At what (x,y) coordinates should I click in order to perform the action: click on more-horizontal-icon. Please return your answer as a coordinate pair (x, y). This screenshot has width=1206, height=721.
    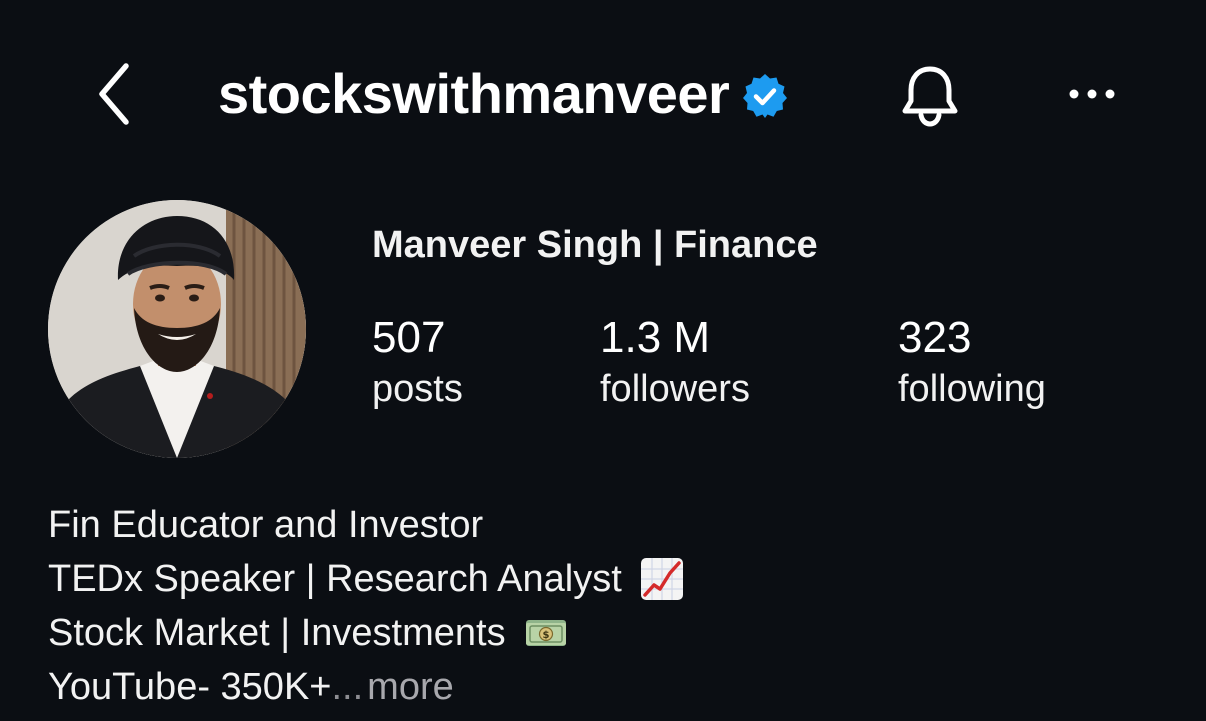
    Looking at the image, I should click on (1092, 94).